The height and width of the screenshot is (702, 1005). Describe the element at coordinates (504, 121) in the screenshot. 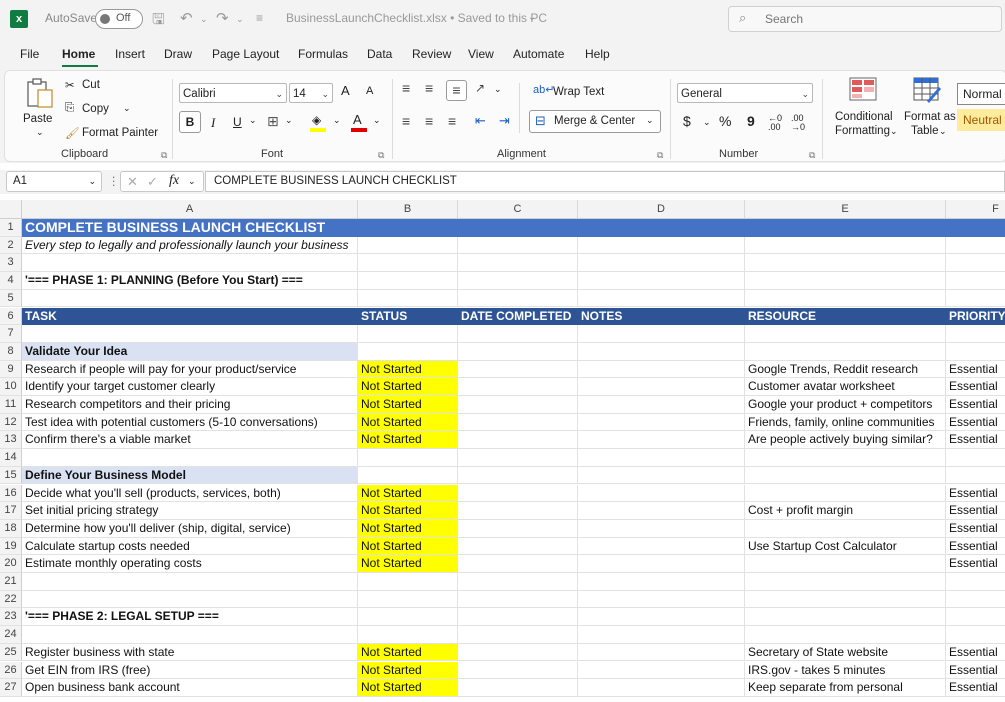

I see `increase-indent-icon: ⇥` at that location.